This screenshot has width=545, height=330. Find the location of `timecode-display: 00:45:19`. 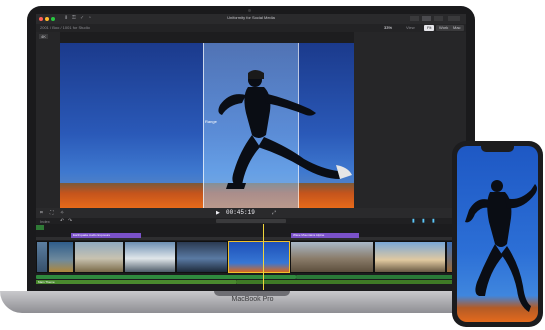

timecode-display: 00:45:19 is located at coordinates (240, 212).